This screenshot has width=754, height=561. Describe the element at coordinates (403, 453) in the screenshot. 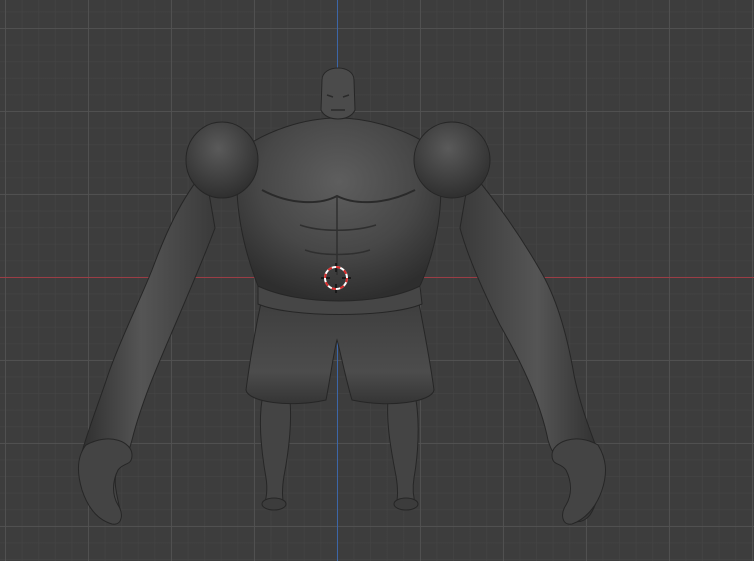

I see `right-leg` at that location.